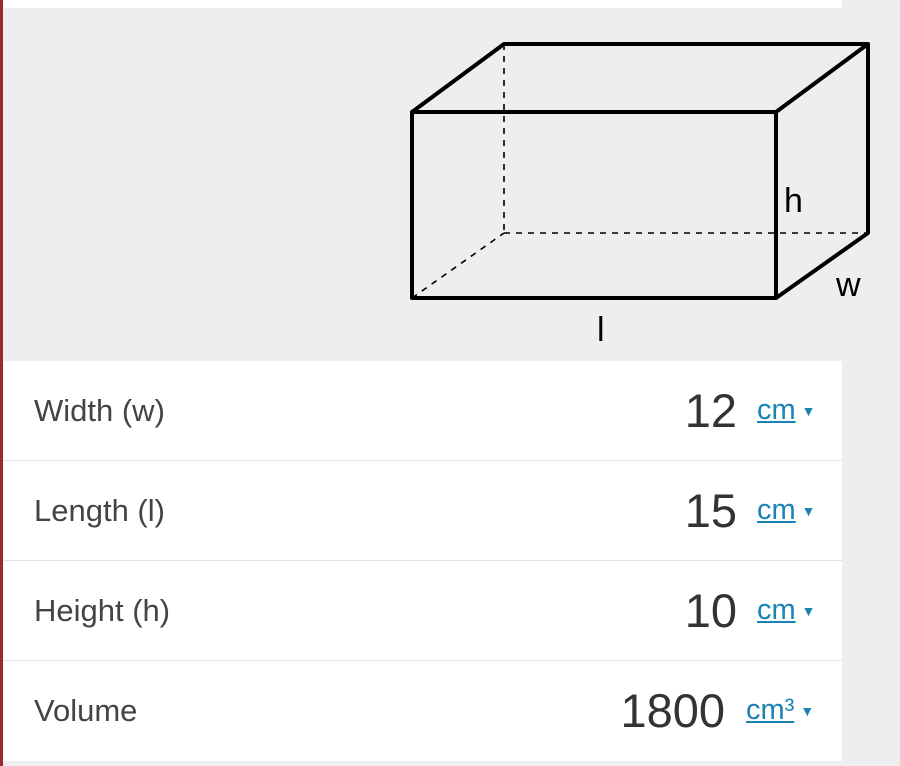 The height and width of the screenshot is (766, 900). I want to click on length-label-text: Length (l), so click(99, 510).